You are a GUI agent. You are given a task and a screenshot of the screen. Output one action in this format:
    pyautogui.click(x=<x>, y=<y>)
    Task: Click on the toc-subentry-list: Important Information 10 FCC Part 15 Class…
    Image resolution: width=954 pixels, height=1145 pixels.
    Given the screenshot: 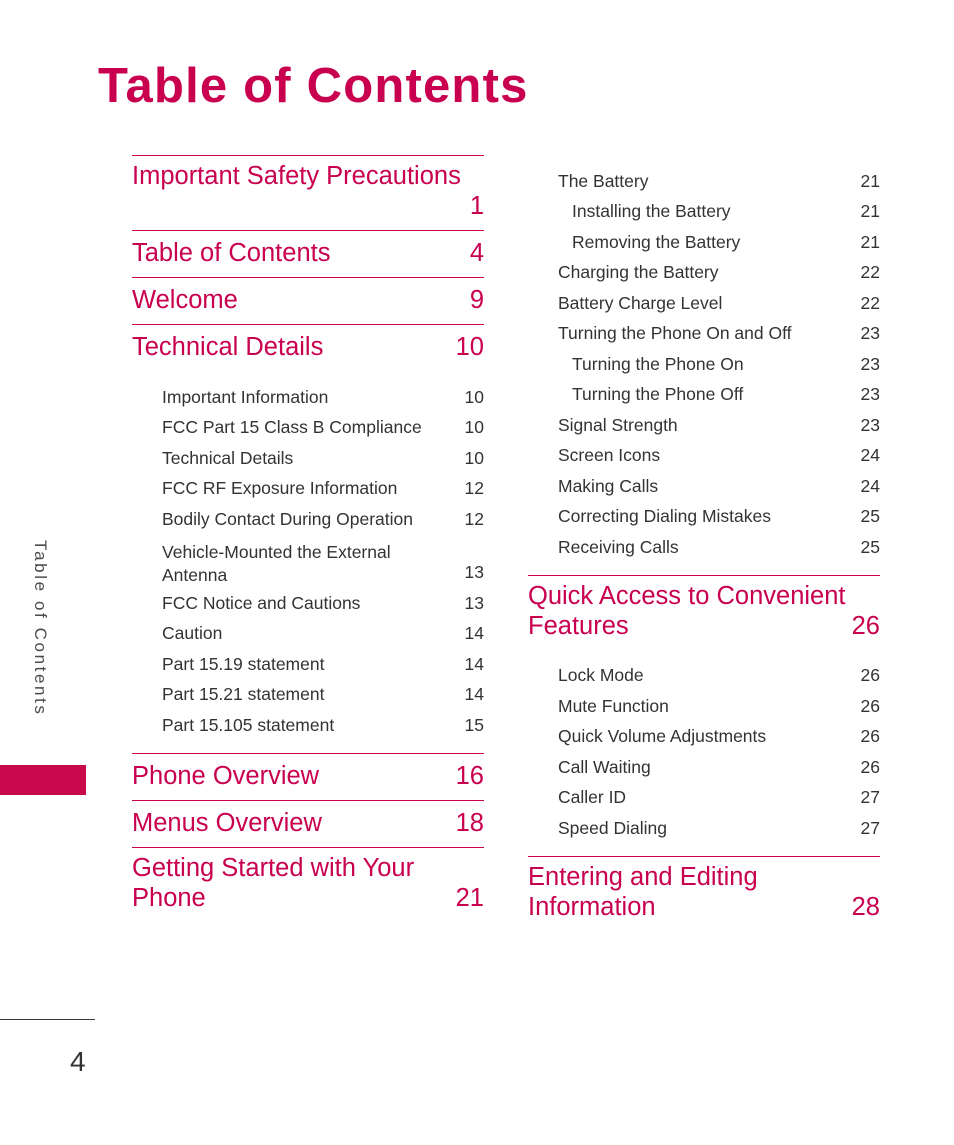 What is the action you would take?
    pyautogui.click(x=308, y=561)
    